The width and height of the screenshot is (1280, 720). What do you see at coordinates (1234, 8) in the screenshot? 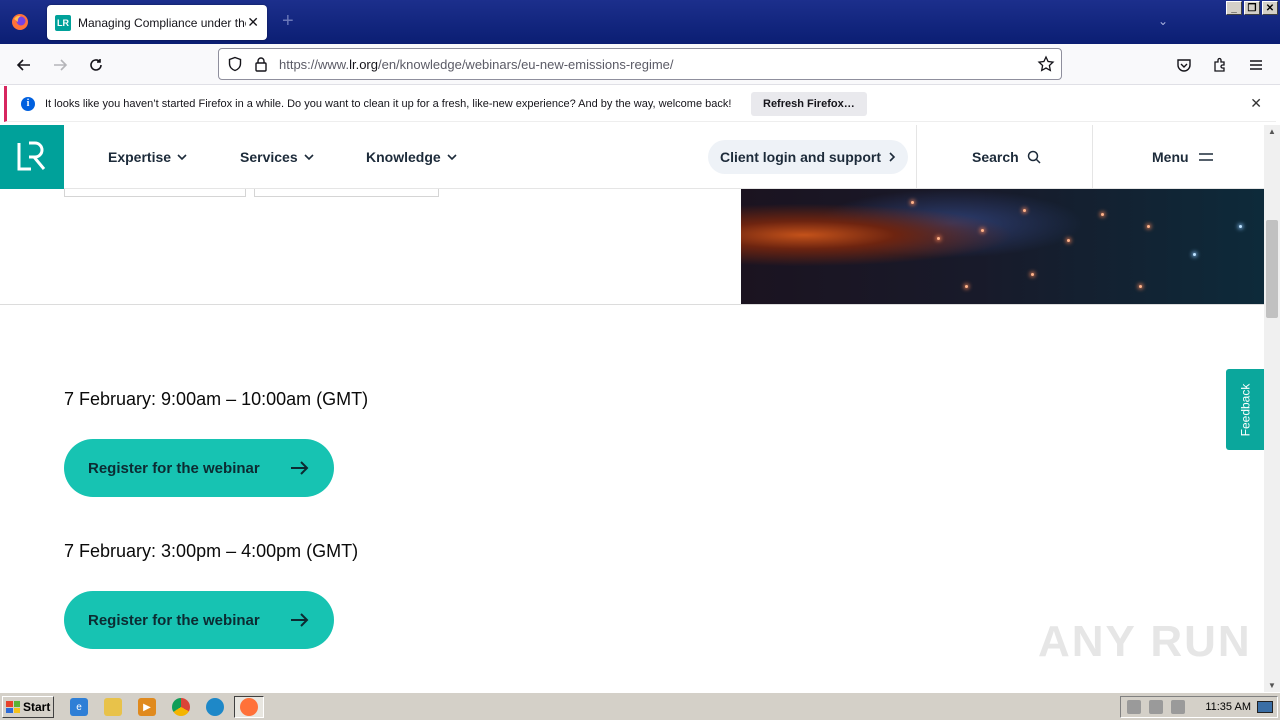
I see `minimize-icon: _` at bounding box center [1234, 8].